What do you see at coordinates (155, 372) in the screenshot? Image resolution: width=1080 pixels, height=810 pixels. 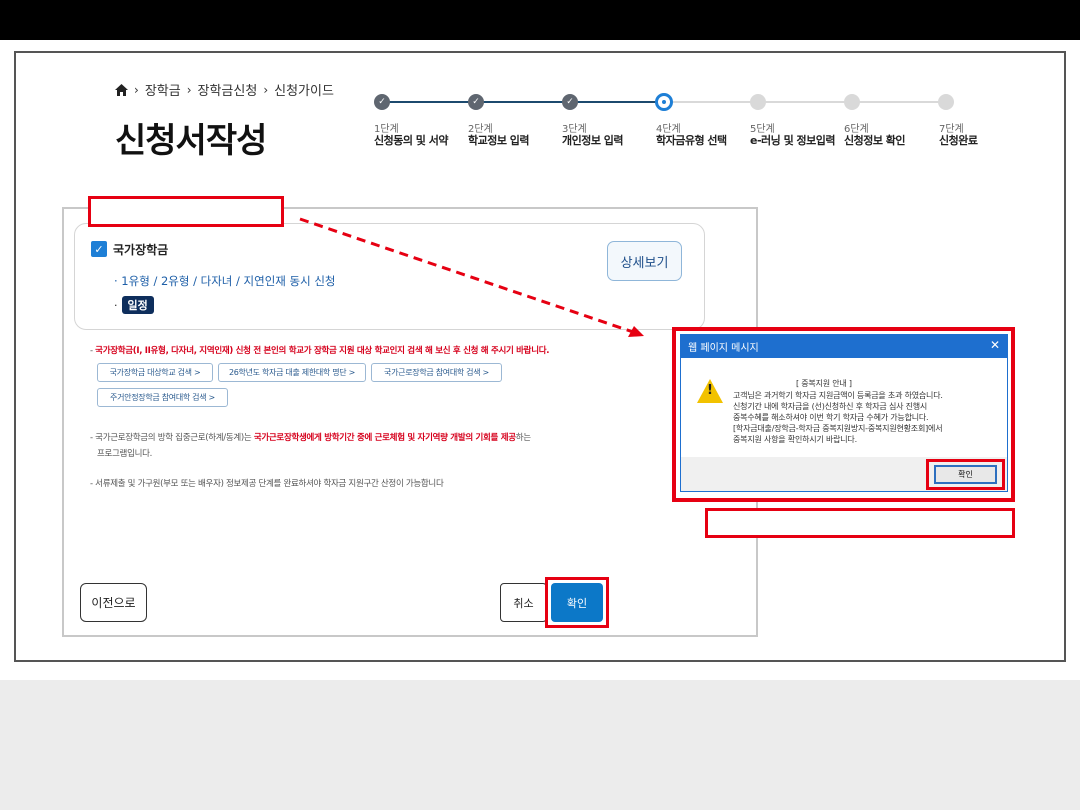 I see `link-target-school-search: 국가장학금 대상학교 검색 >` at bounding box center [155, 372].